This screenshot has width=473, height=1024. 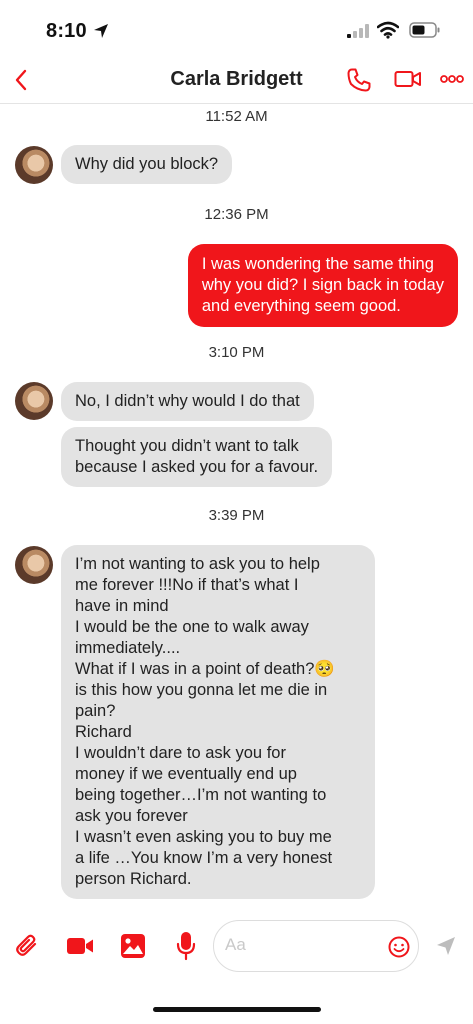 I want to click on timestamp: 3:39 PM, so click(x=236, y=515).